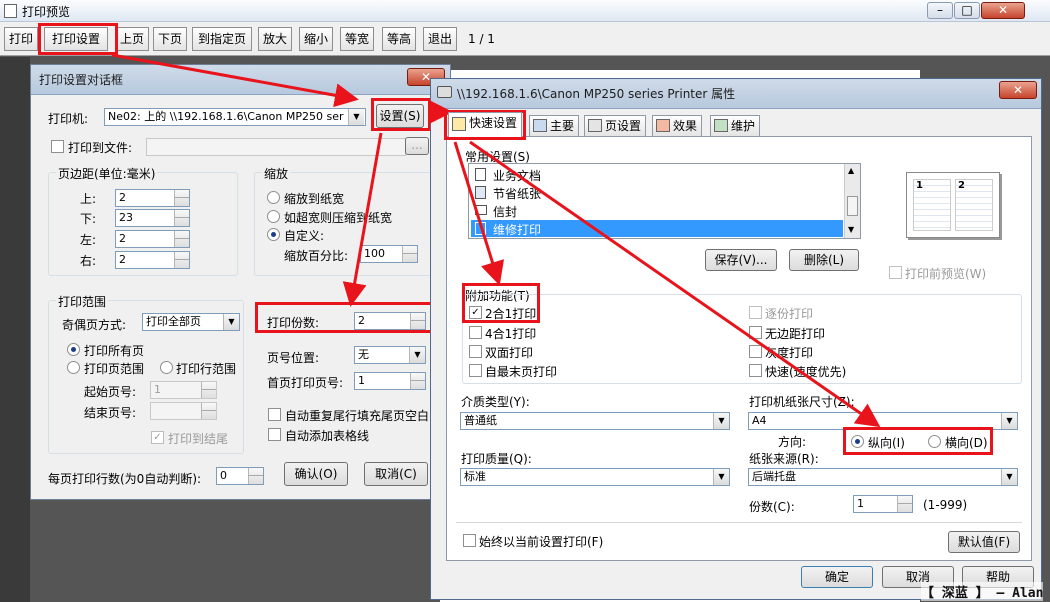  What do you see at coordinates (851, 170) in the screenshot?
I see `scroll-up-icon: ▲` at bounding box center [851, 170].